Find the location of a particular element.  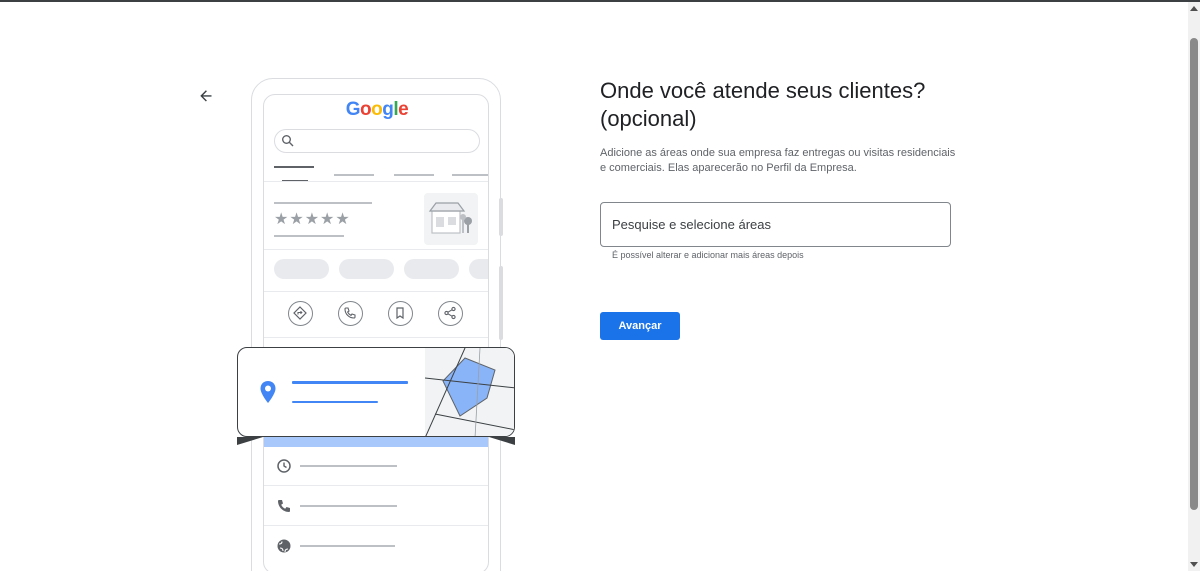

mock-phone-line is located at coordinates (348, 506).